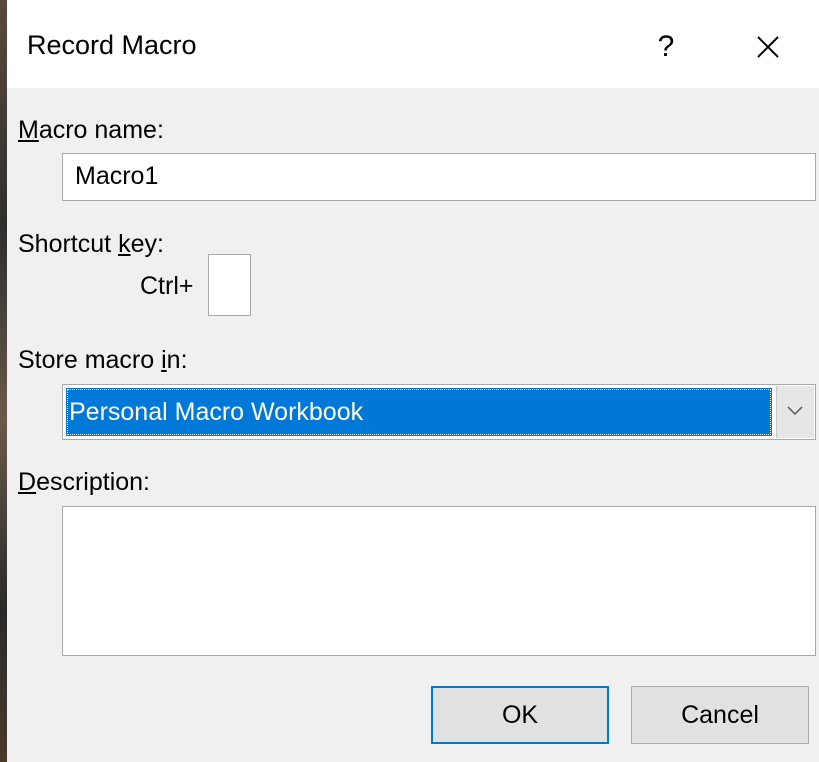  What do you see at coordinates (666, 47) in the screenshot?
I see `help-button: ?` at bounding box center [666, 47].